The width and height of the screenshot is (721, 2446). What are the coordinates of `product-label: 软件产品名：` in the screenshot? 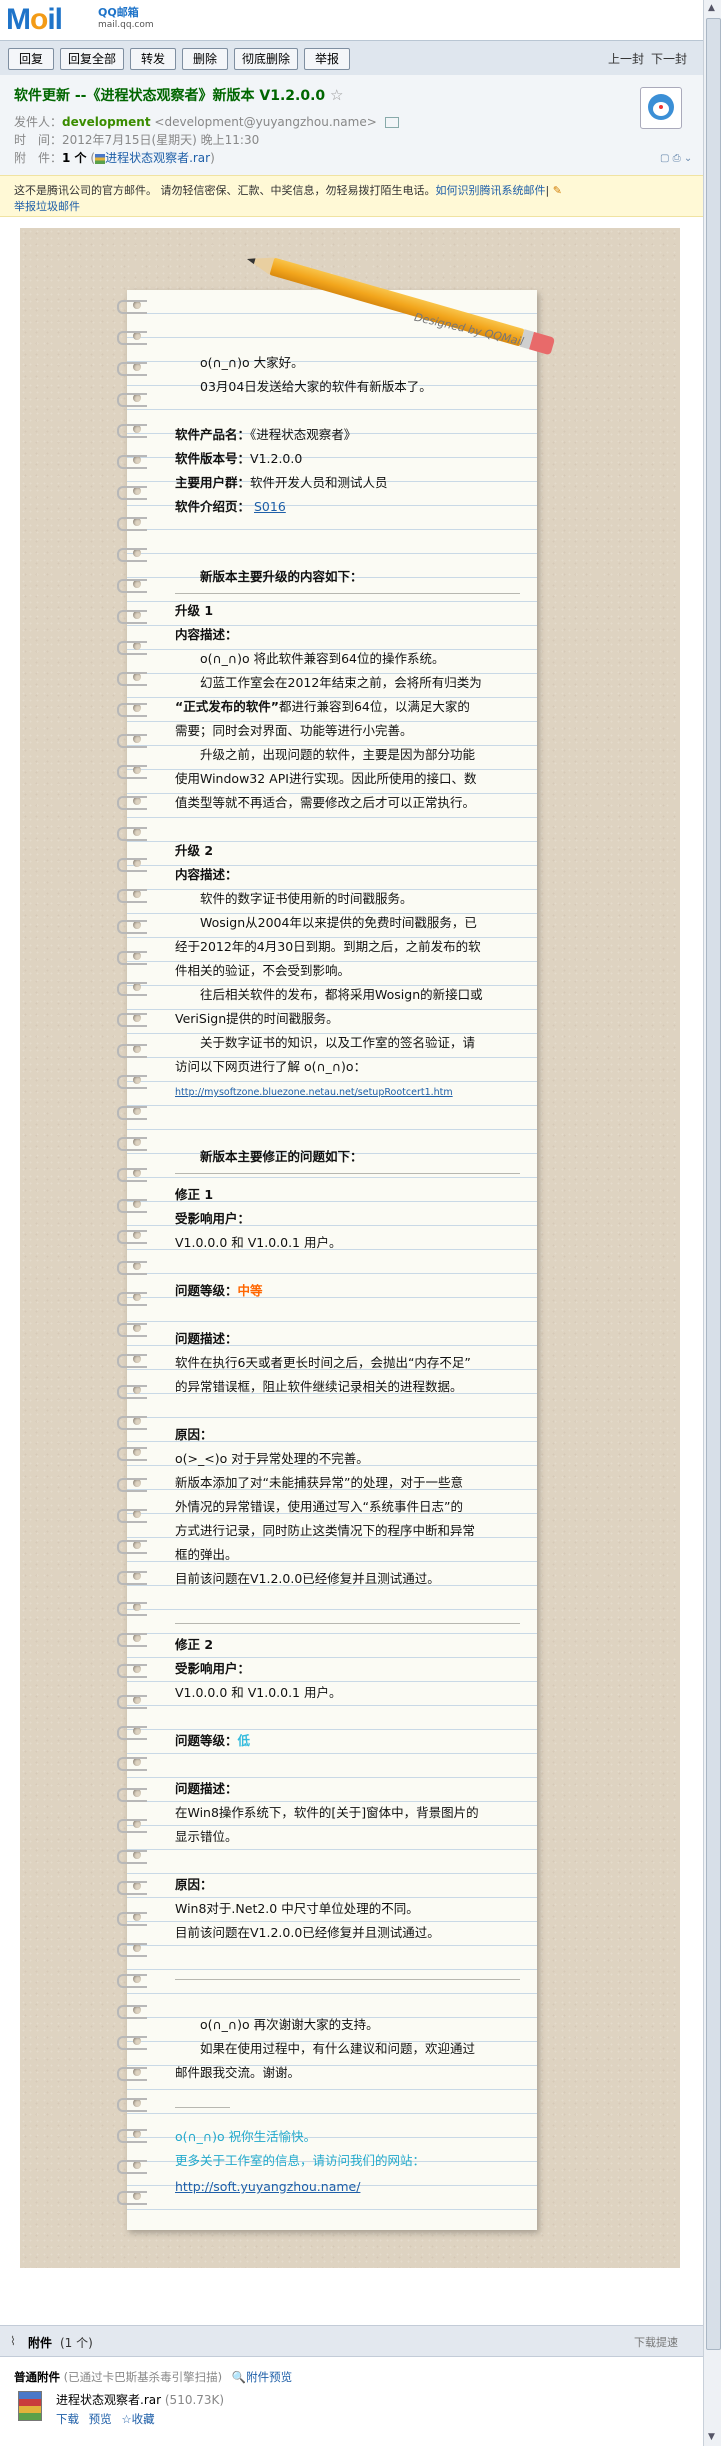 It's located at (213, 434).